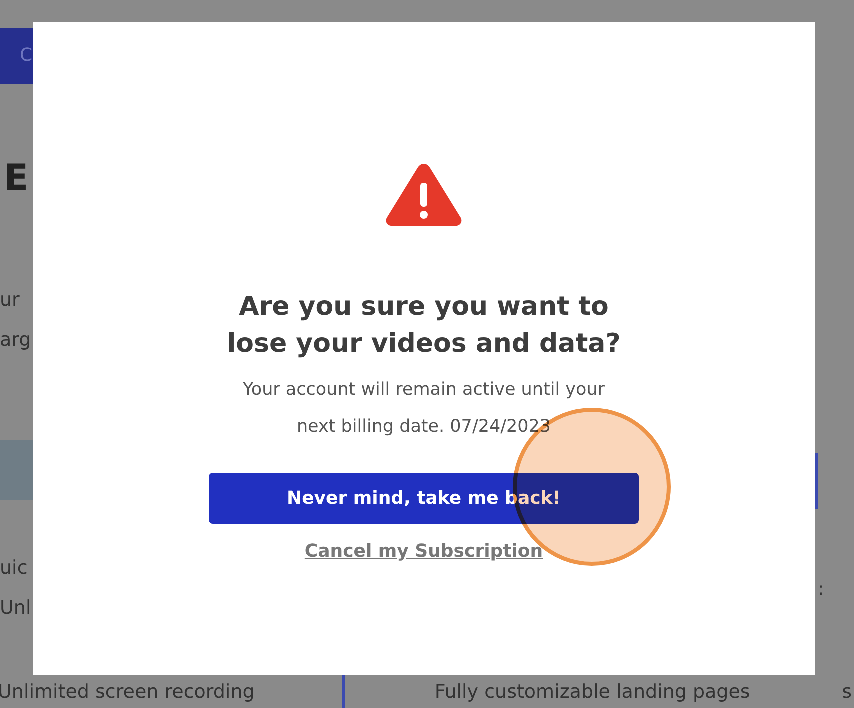 This screenshot has width=854, height=708. I want to click on page-text: arg, so click(16, 340).